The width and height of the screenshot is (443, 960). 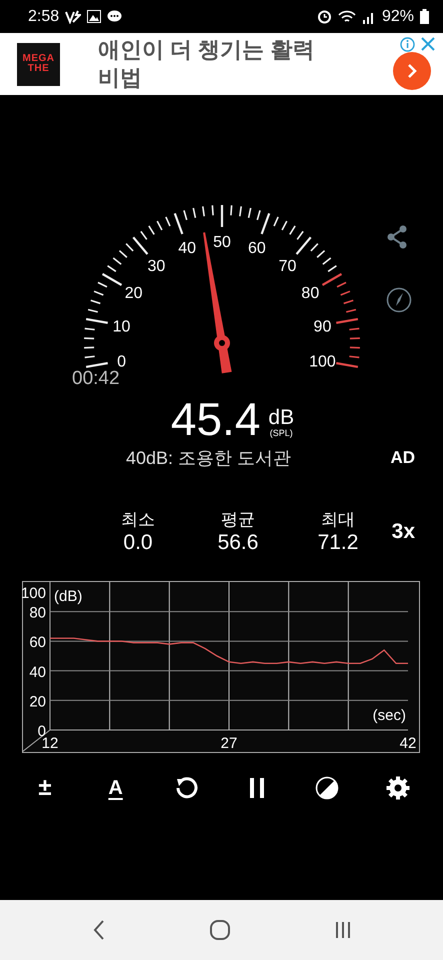 What do you see at coordinates (45, 788) in the screenshot?
I see `toolbar-button: ±` at bounding box center [45, 788].